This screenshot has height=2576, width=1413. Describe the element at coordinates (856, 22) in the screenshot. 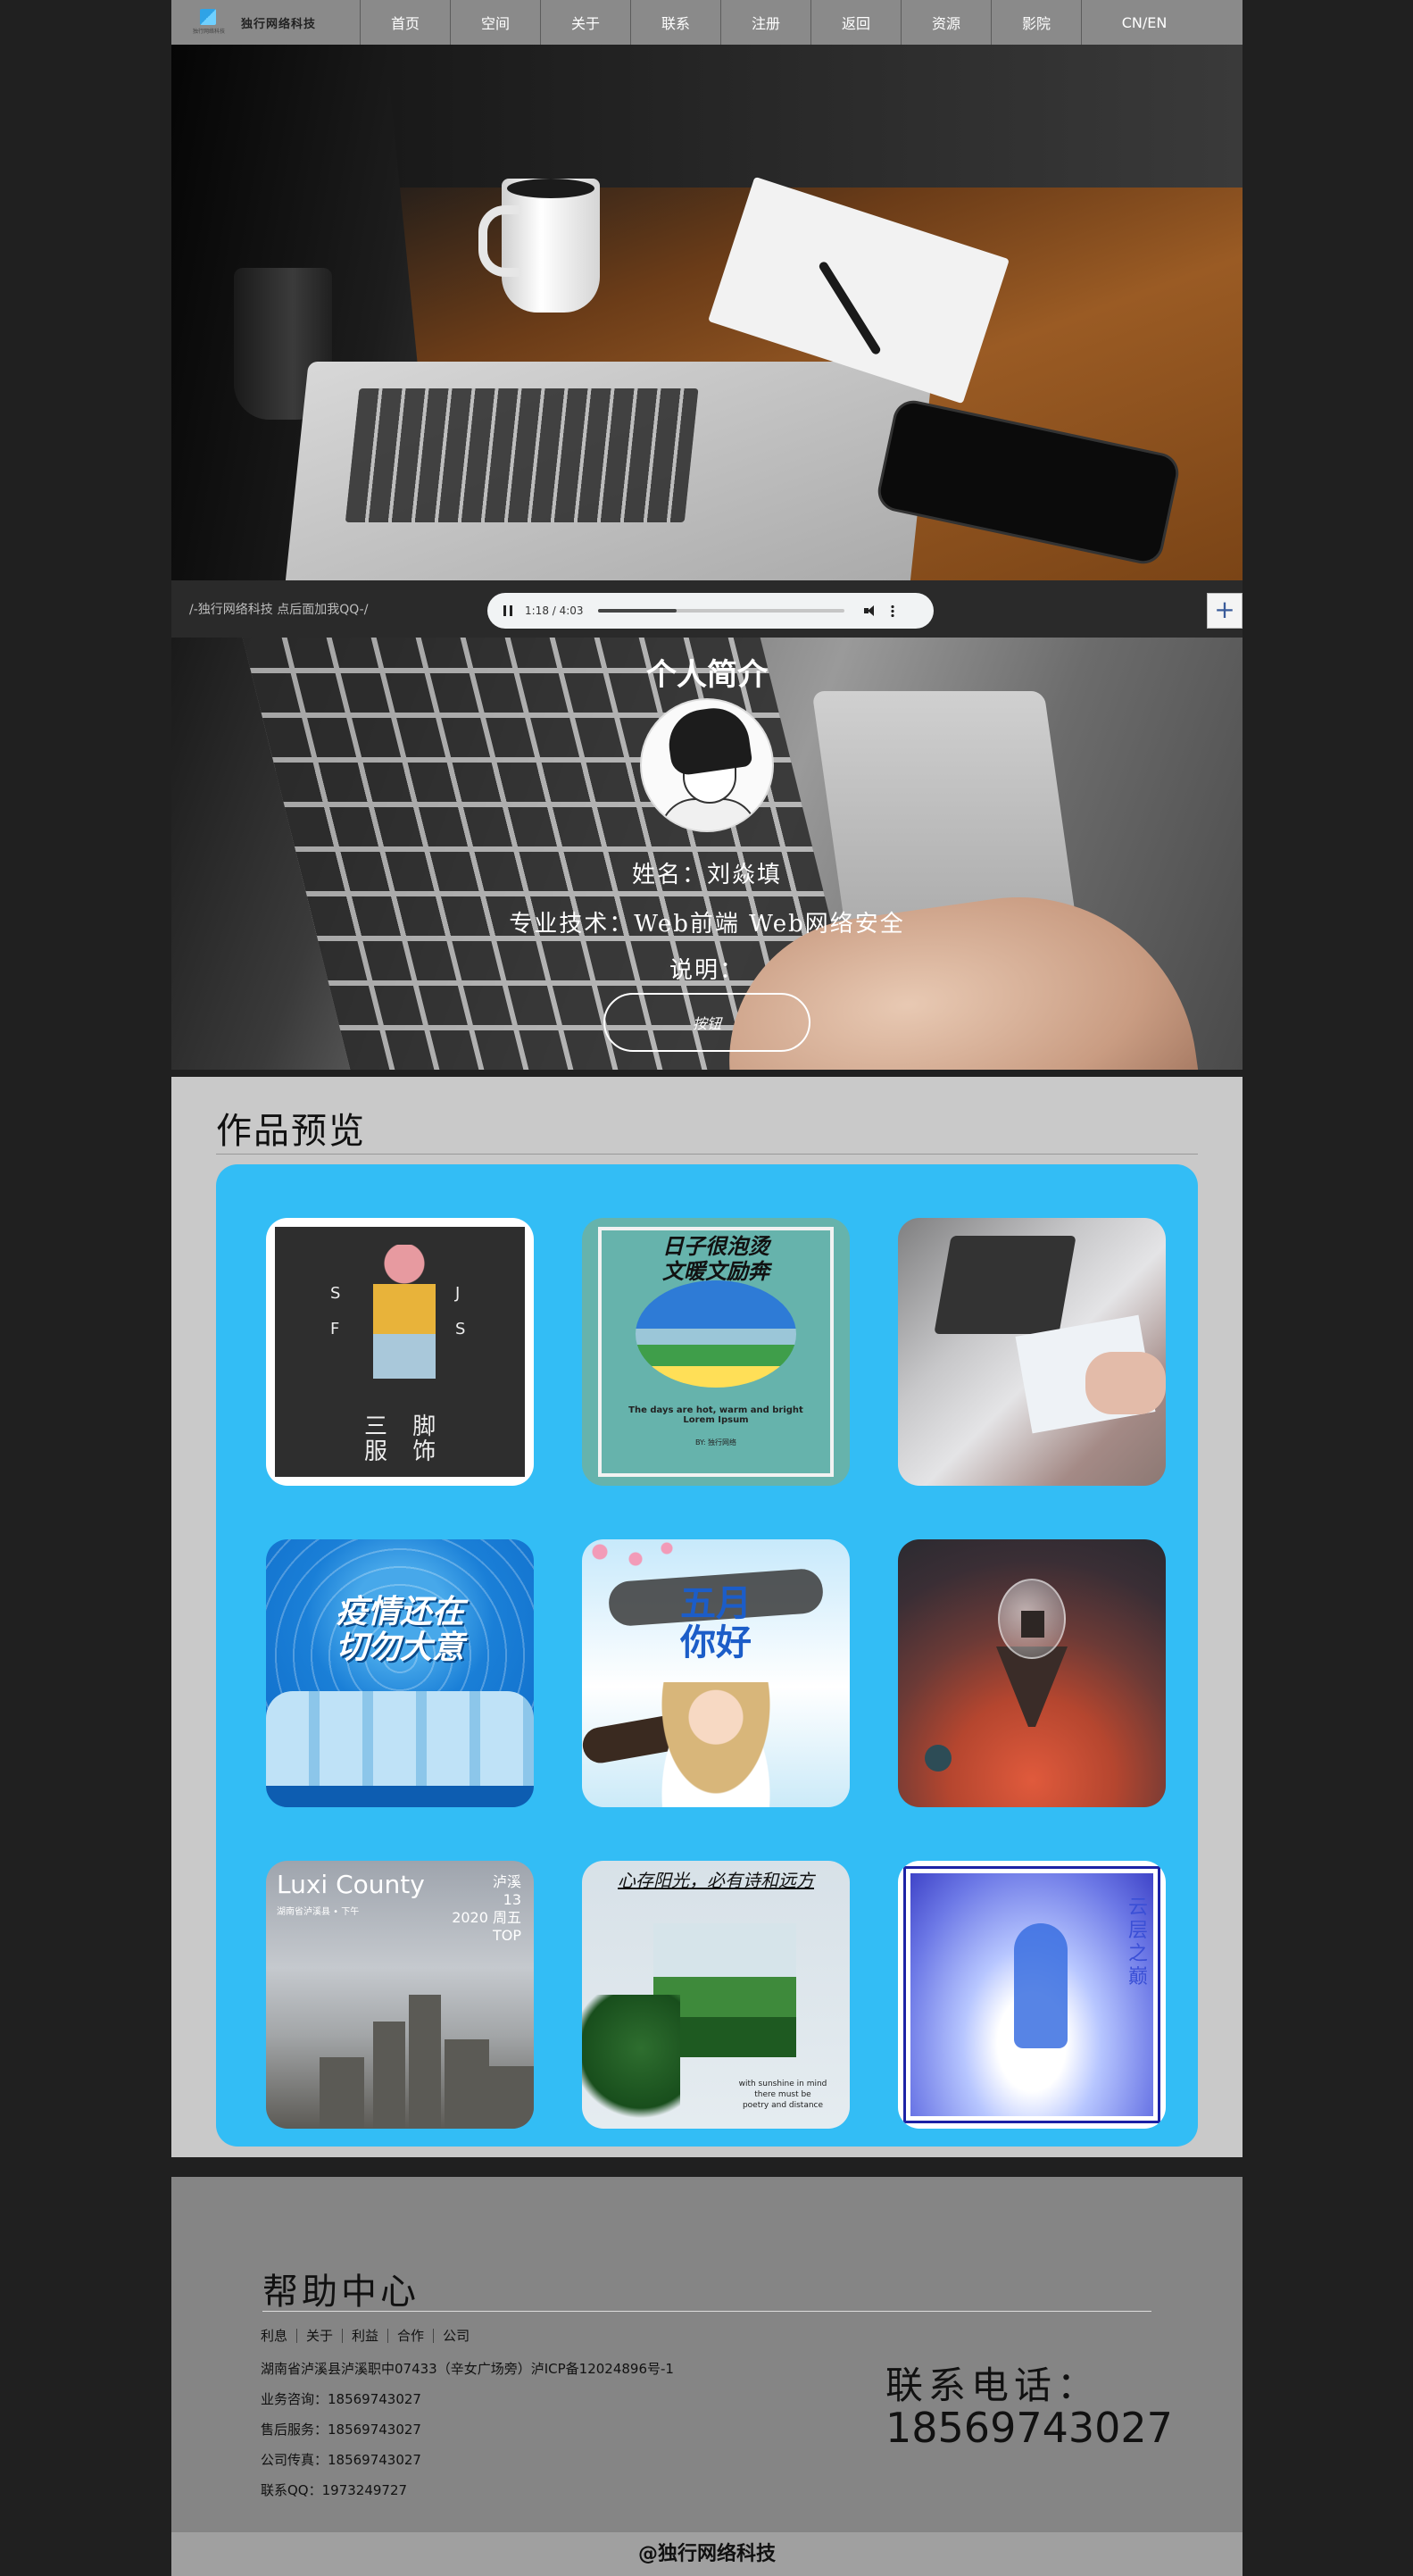

I see `nav-item-back: 返回` at that location.